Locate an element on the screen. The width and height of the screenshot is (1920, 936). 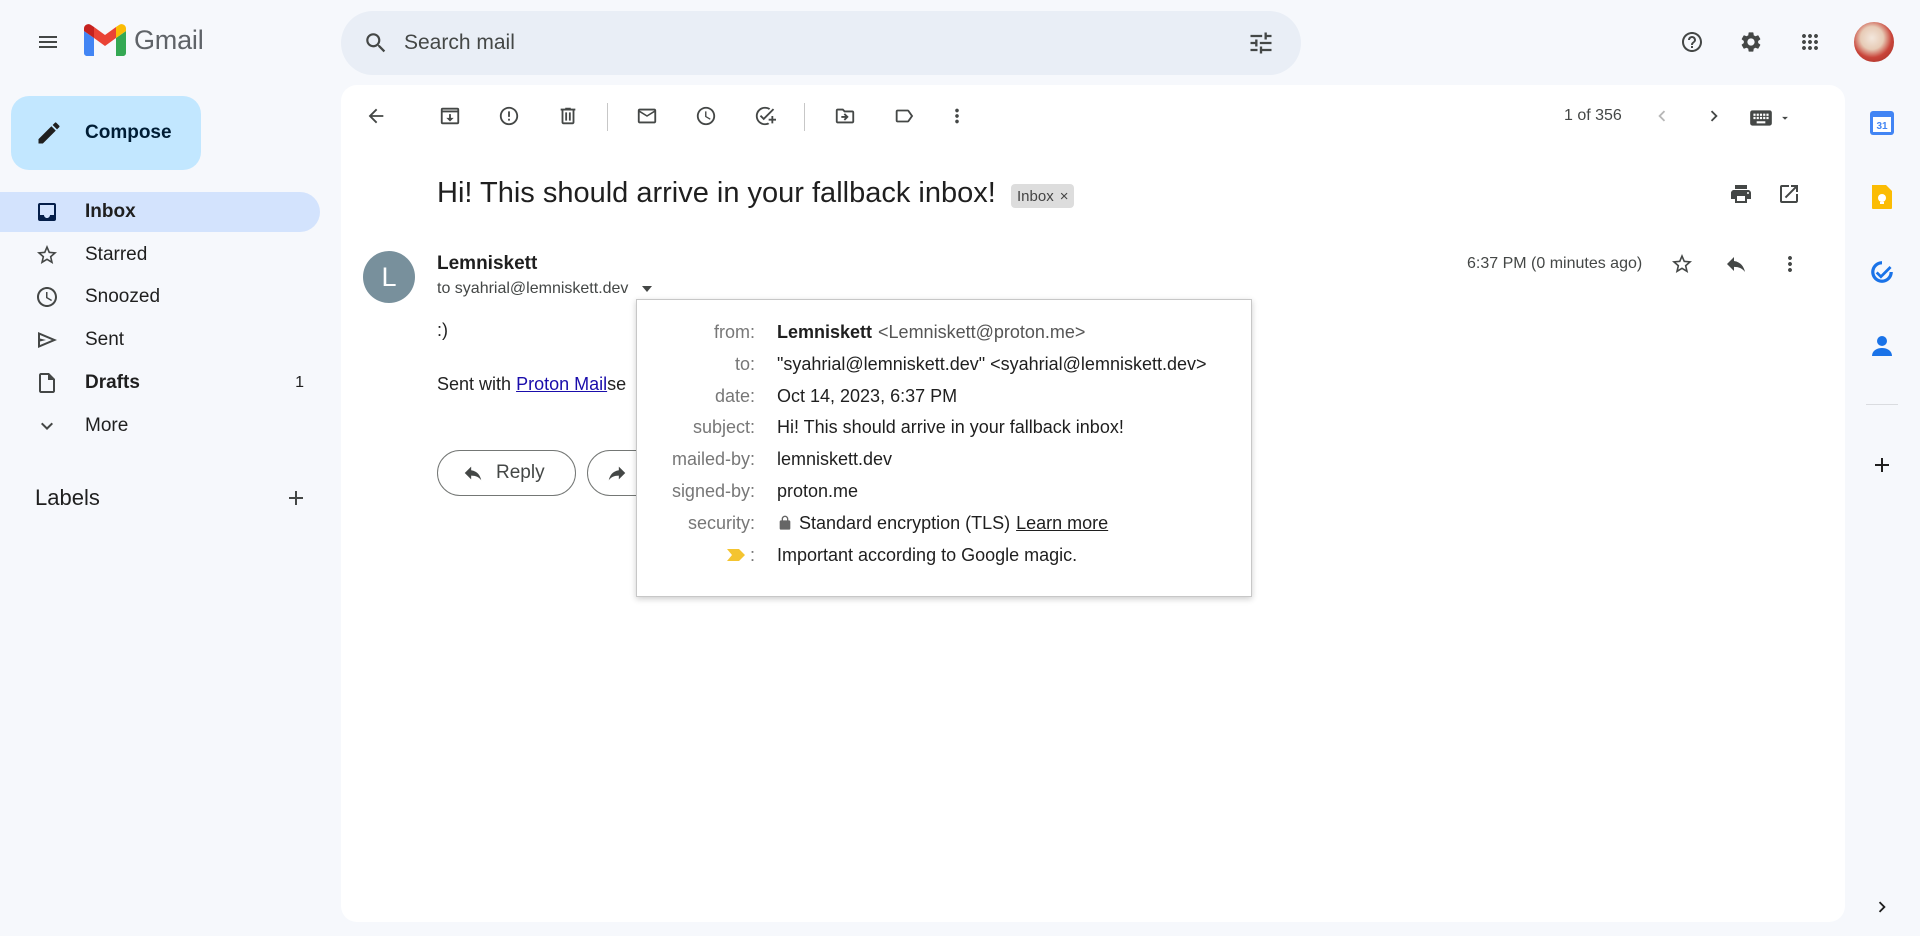
search-bar is located at coordinates (821, 43).